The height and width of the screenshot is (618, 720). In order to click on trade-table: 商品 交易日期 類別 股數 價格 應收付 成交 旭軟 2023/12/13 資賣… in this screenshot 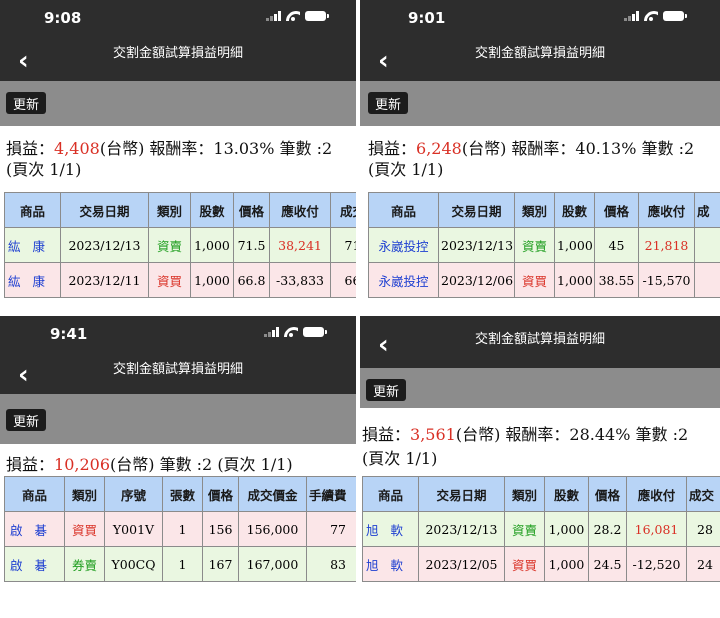, I will do `click(541, 529)`.